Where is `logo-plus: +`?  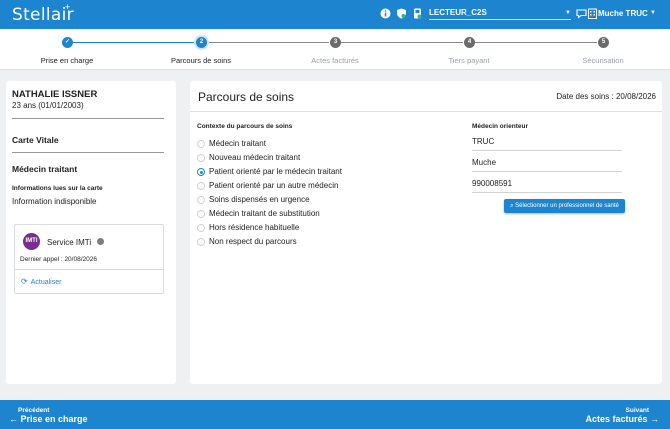 logo-plus: + is located at coordinates (68, 7).